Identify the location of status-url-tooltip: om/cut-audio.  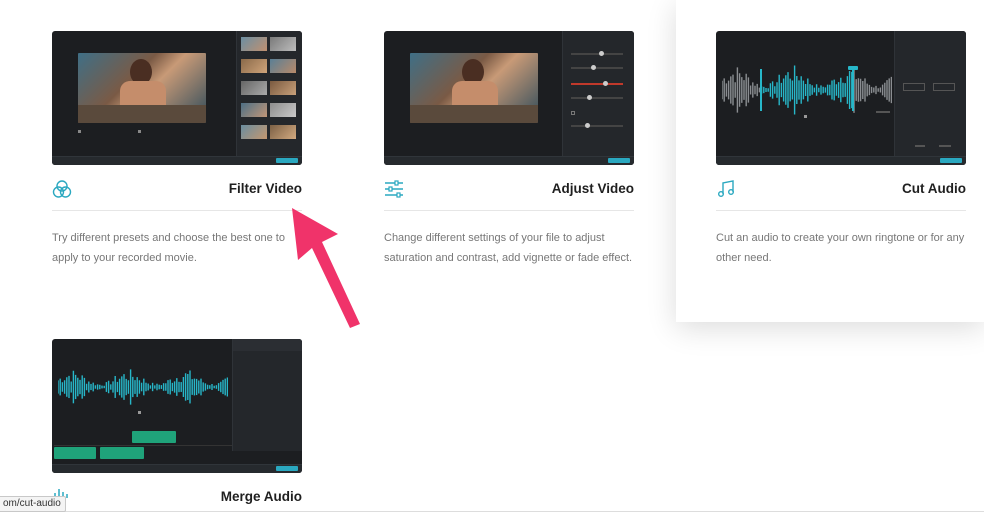
(33, 504).